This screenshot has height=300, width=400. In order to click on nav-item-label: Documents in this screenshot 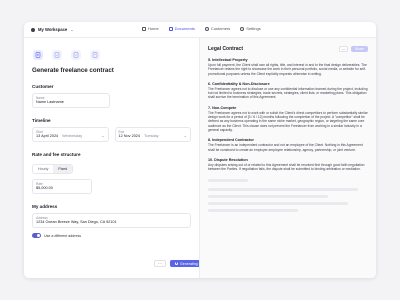, I will do `click(184, 28)`.